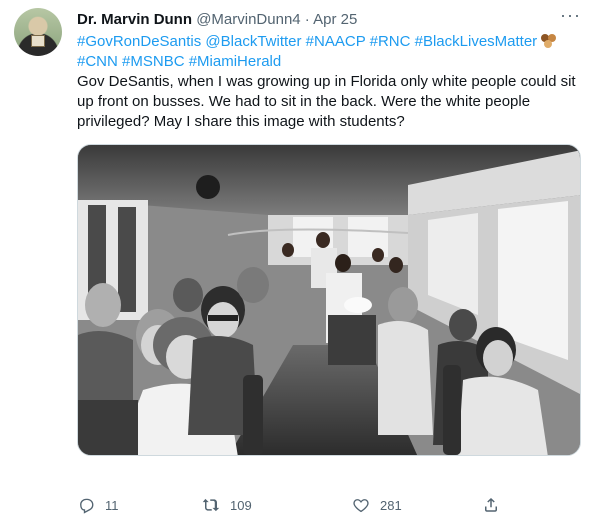  Describe the element at coordinates (570, 15) in the screenshot. I see `ellipsis-icon: ···` at that location.